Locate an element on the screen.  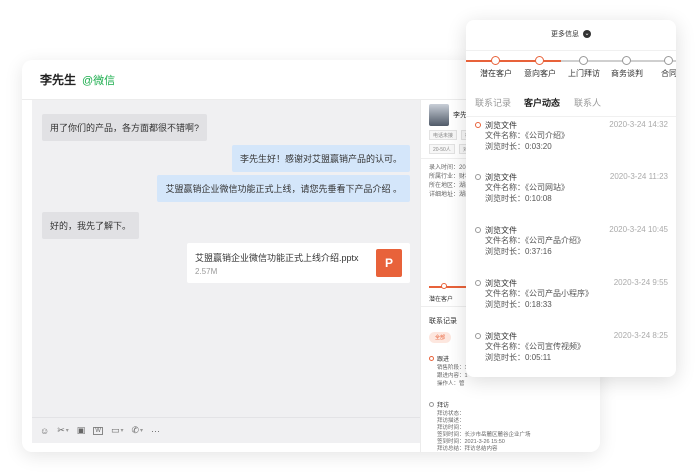
message-incoming: 好的，我先了解下。 is located at coordinates (91, 225).